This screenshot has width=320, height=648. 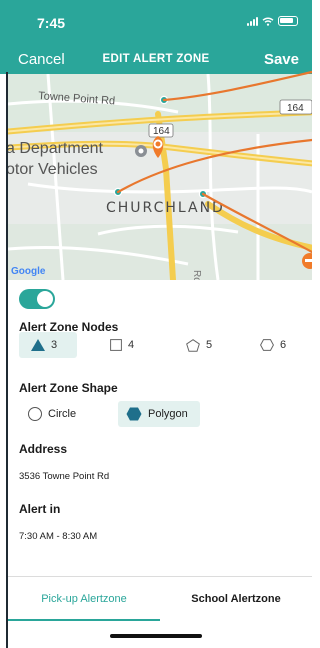 What do you see at coordinates (48, 345) in the screenshot?
I see `node-option-3: 3` at bounding box center [48, 345].